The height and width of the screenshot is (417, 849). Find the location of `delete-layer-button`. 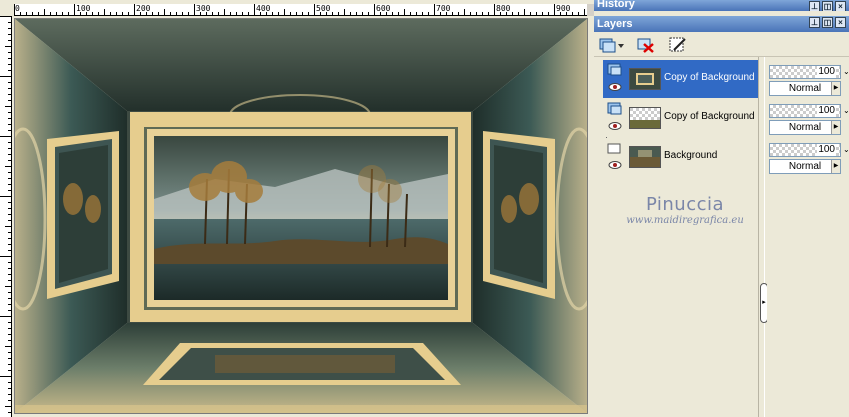

delete-layer-button is located at coordinates (647, 45).